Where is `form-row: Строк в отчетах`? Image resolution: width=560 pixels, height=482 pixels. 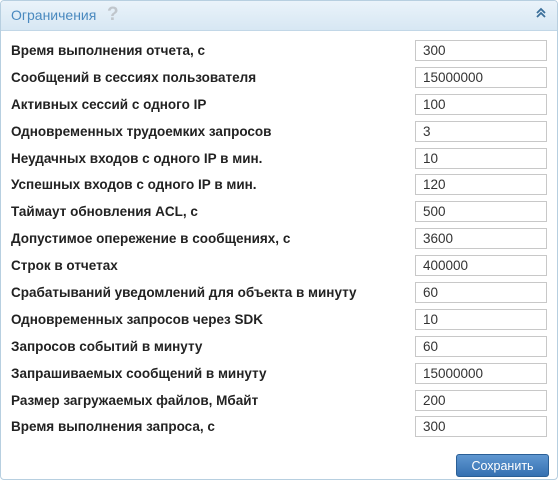 form-row: Строк в отчетах is located at coordinates (279, 266).